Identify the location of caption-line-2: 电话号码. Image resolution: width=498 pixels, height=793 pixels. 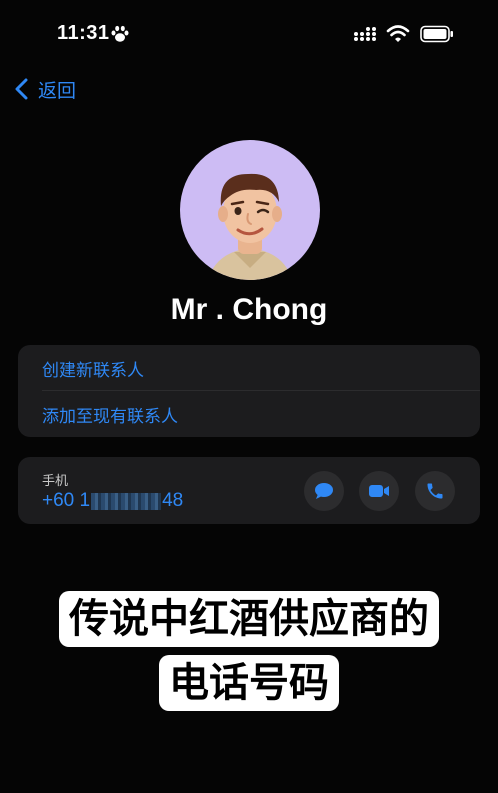
(249, 683).